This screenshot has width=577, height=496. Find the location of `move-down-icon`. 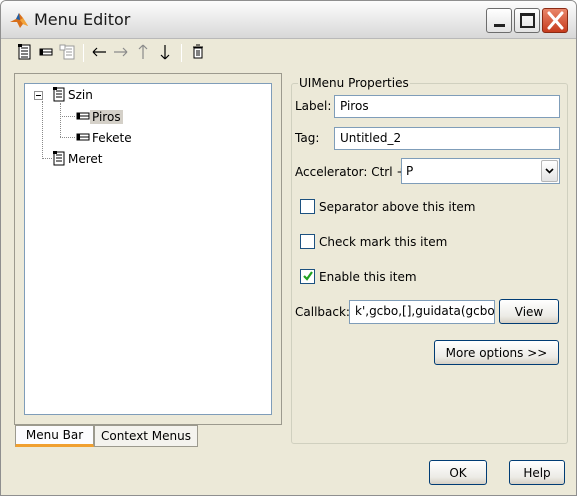

move-down-icon is located at coordinates (165, 53).